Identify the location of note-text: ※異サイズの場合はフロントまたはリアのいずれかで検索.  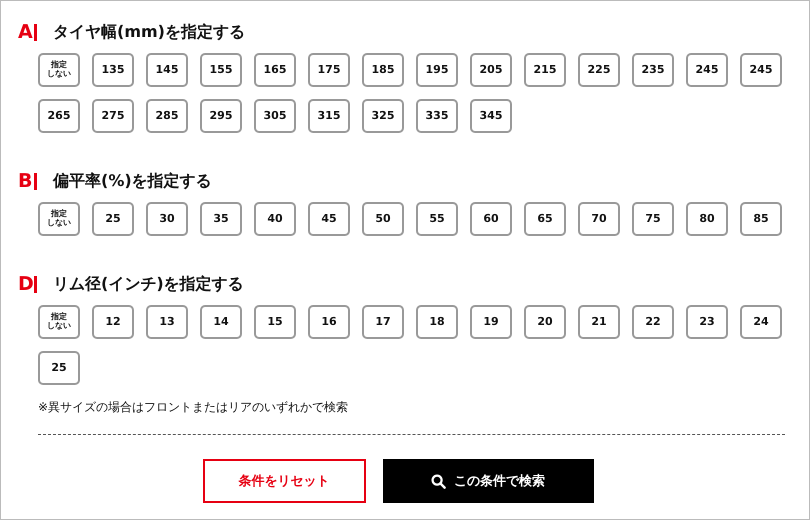
(193, 407).